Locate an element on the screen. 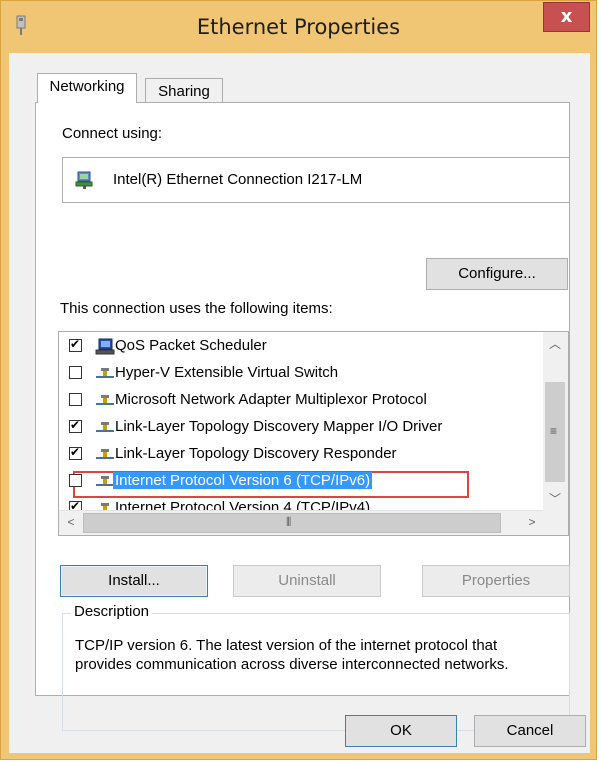 This screenshot has height=762, width=599. horizontal-scroll-thumb: ⦀ is located at coordinates (292, 523).